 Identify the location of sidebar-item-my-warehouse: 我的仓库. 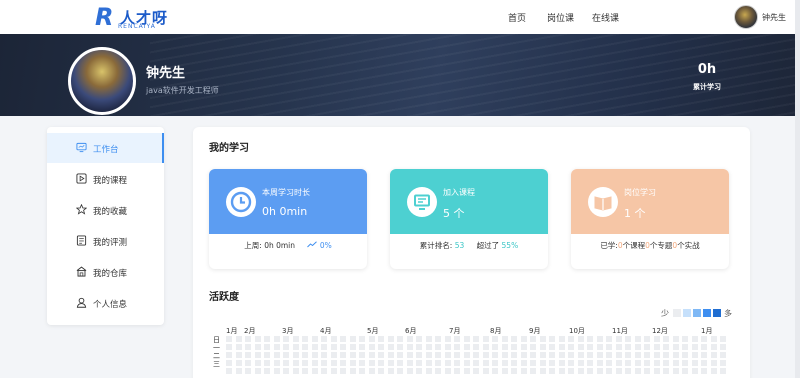
(105, 272).